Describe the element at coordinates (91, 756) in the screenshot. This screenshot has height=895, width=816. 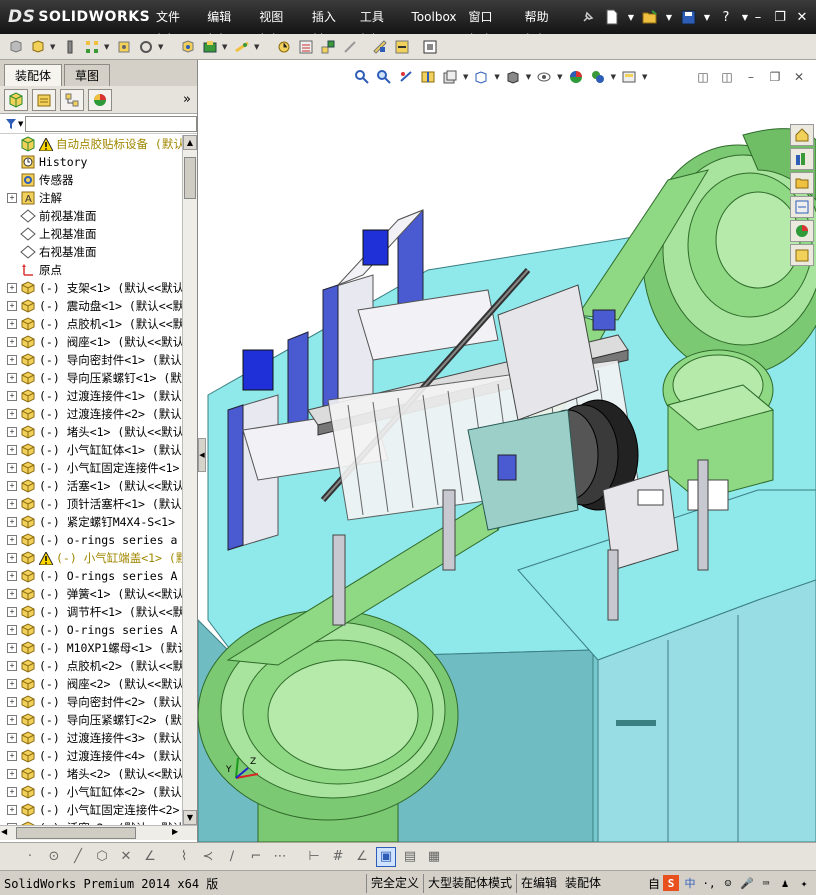
I see `tree-item-component: + (-) 过渡连接件<4> (默认` at that location.